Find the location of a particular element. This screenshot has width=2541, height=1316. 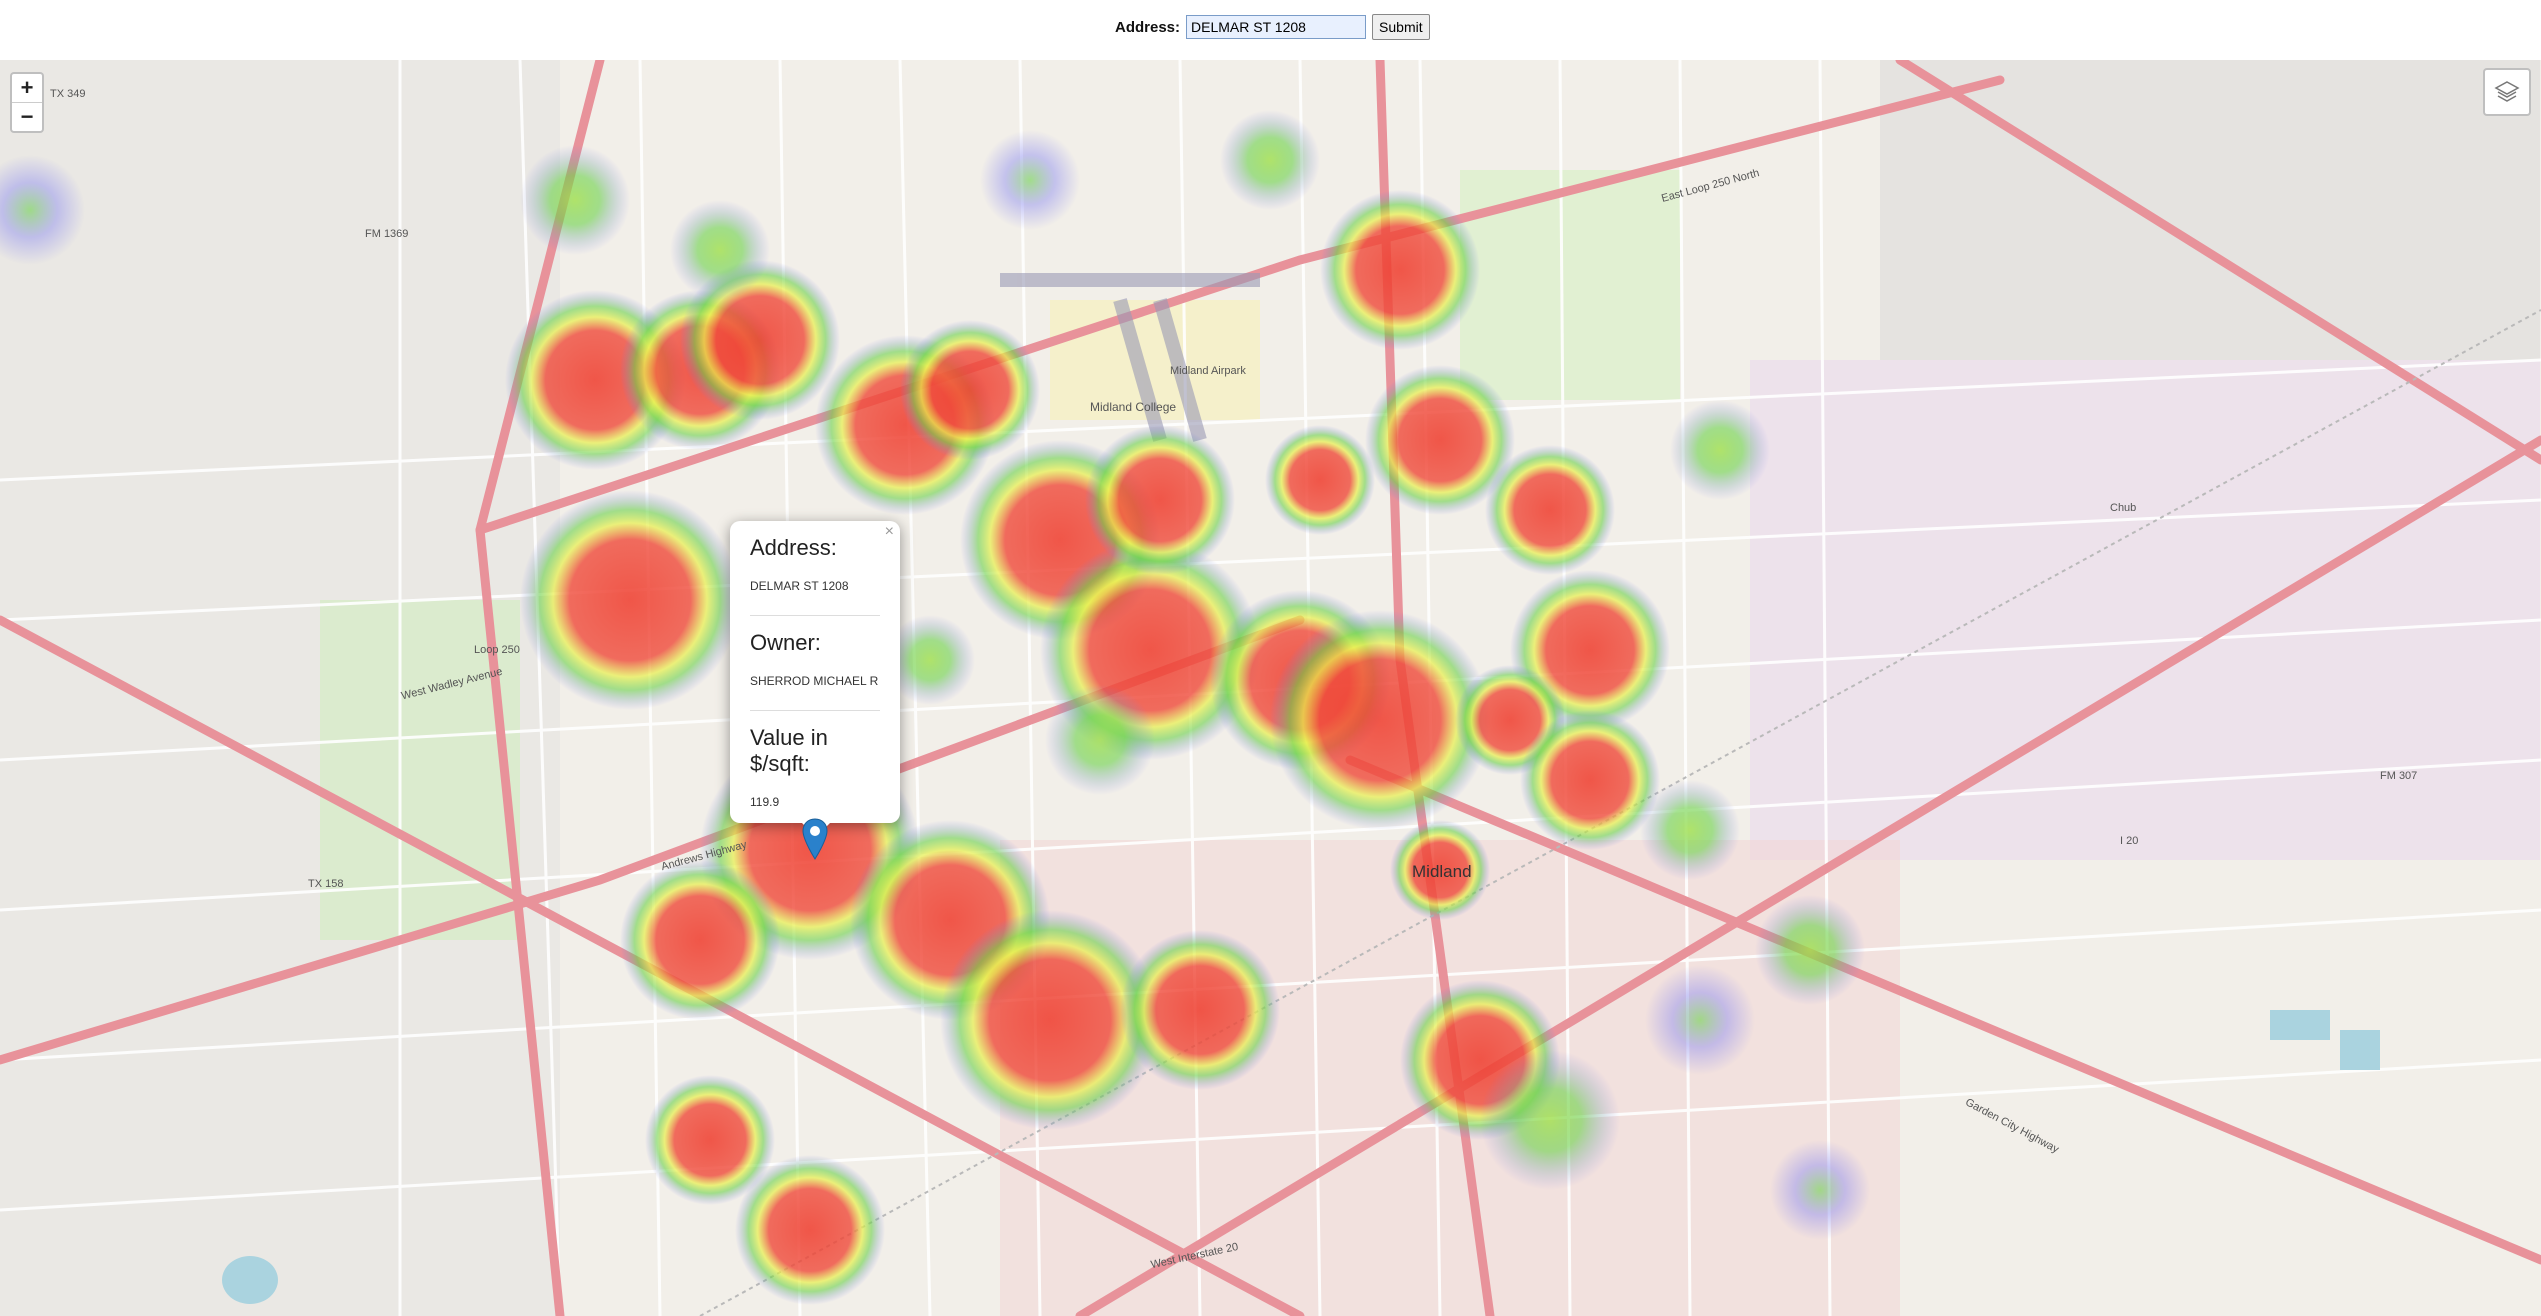

popup-owner-value: SHERROD MICHAEL R is located at coordinates (814, 681).